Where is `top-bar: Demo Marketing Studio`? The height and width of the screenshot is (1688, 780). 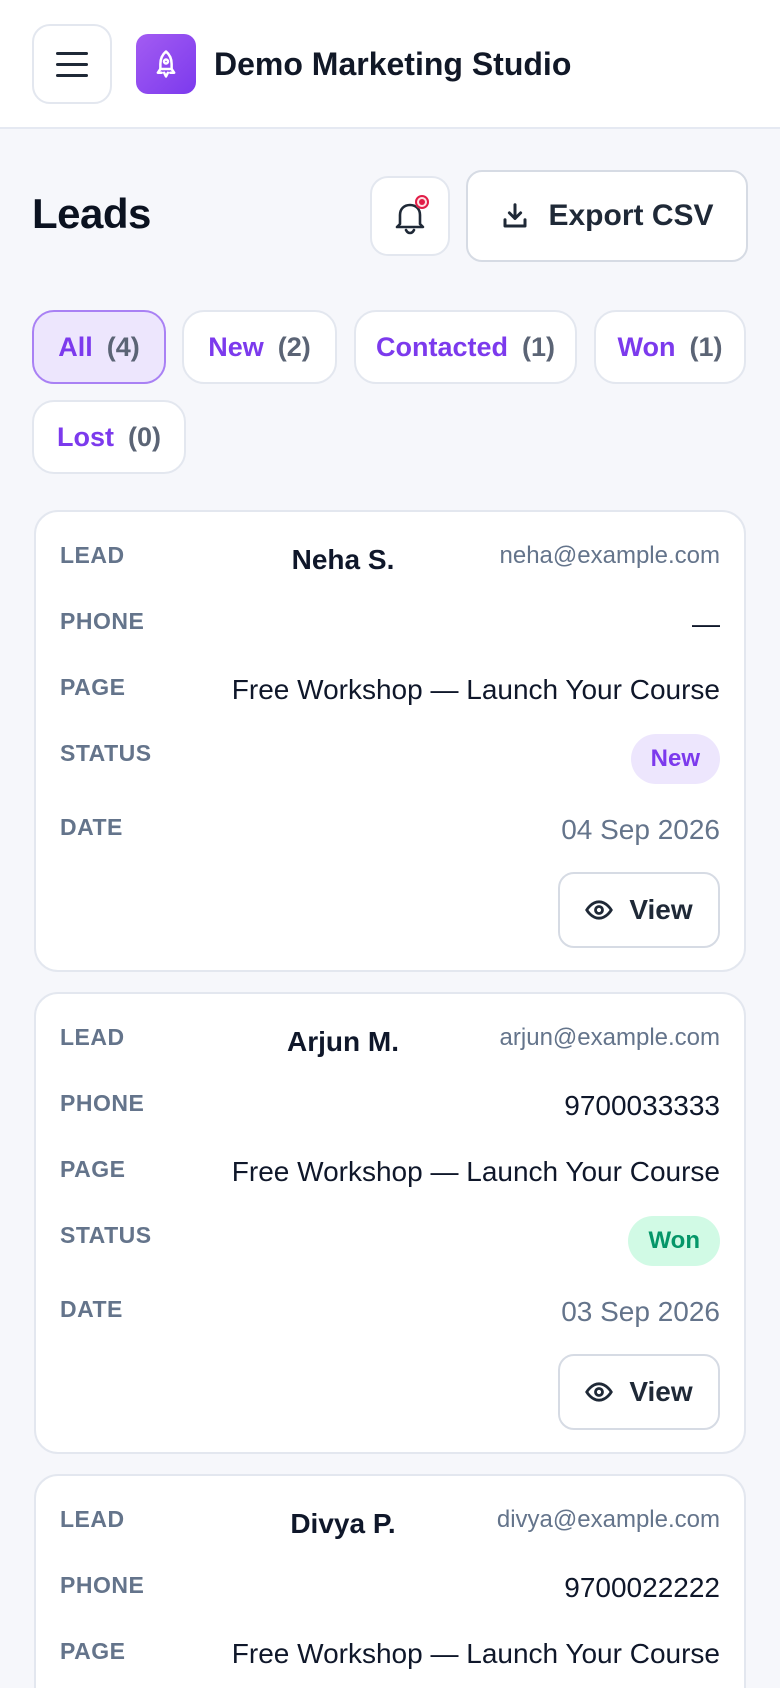
top-bar: Demo Marketing Studio is located at coordinates (390, 64).